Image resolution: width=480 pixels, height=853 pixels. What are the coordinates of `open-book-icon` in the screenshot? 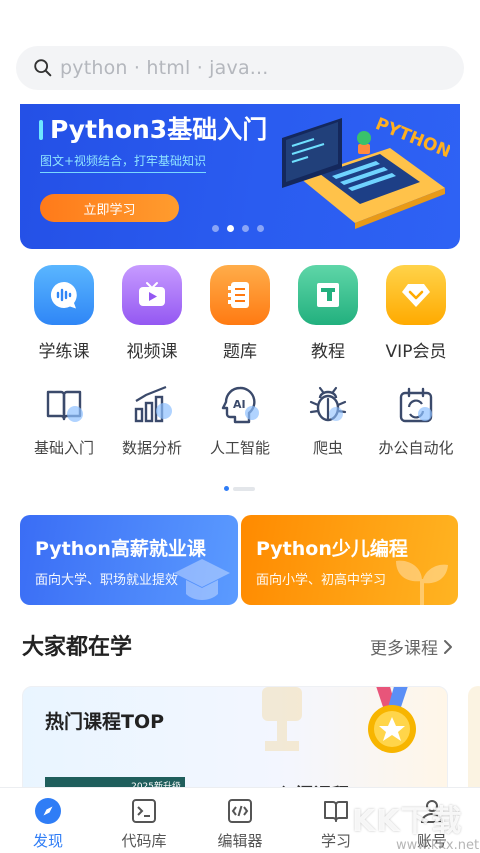 It's located at (64, 406).